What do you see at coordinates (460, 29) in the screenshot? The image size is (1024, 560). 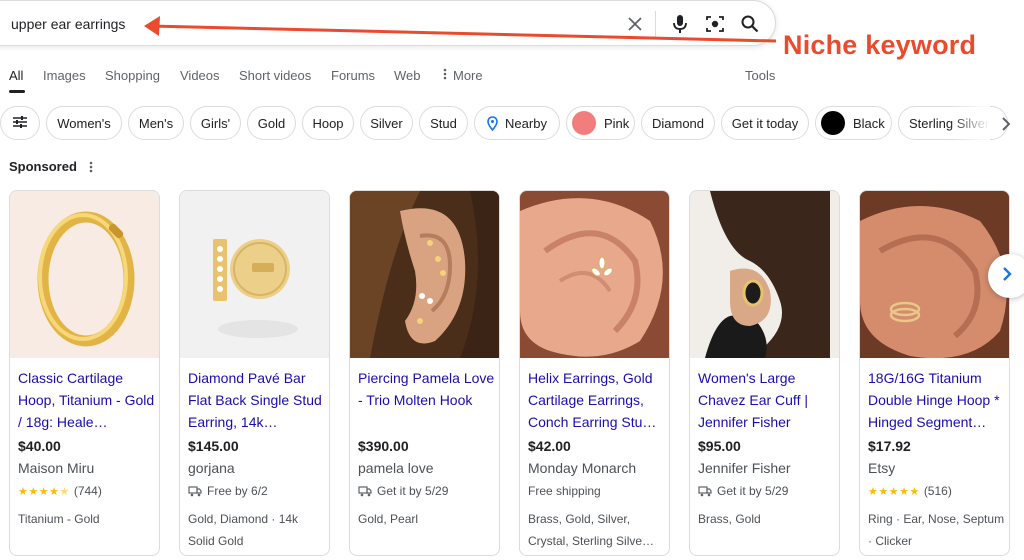 I see `annotation-arrow` at bounding box center [460, 29].